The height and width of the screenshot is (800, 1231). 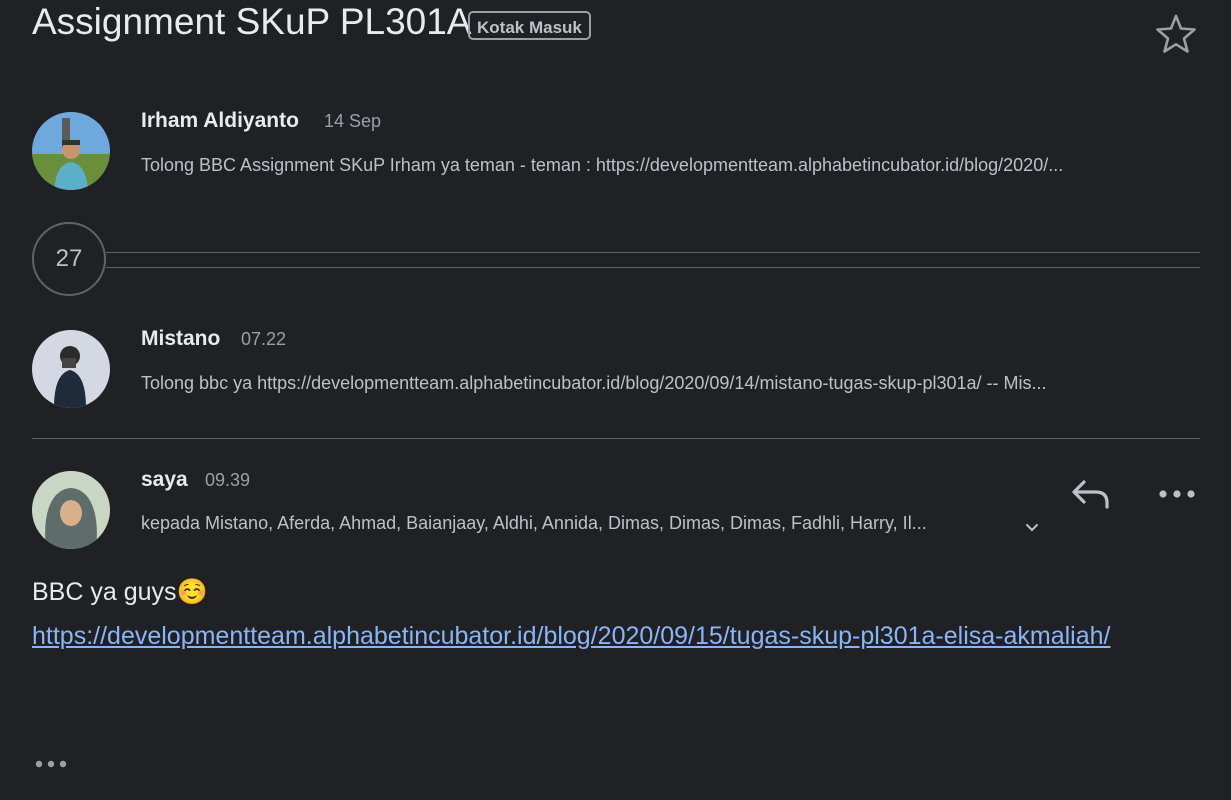 What do you see at coordinates (1177, 494) in the screenshot?
I see `more-options-icon` at bounding box center [1177, 494].